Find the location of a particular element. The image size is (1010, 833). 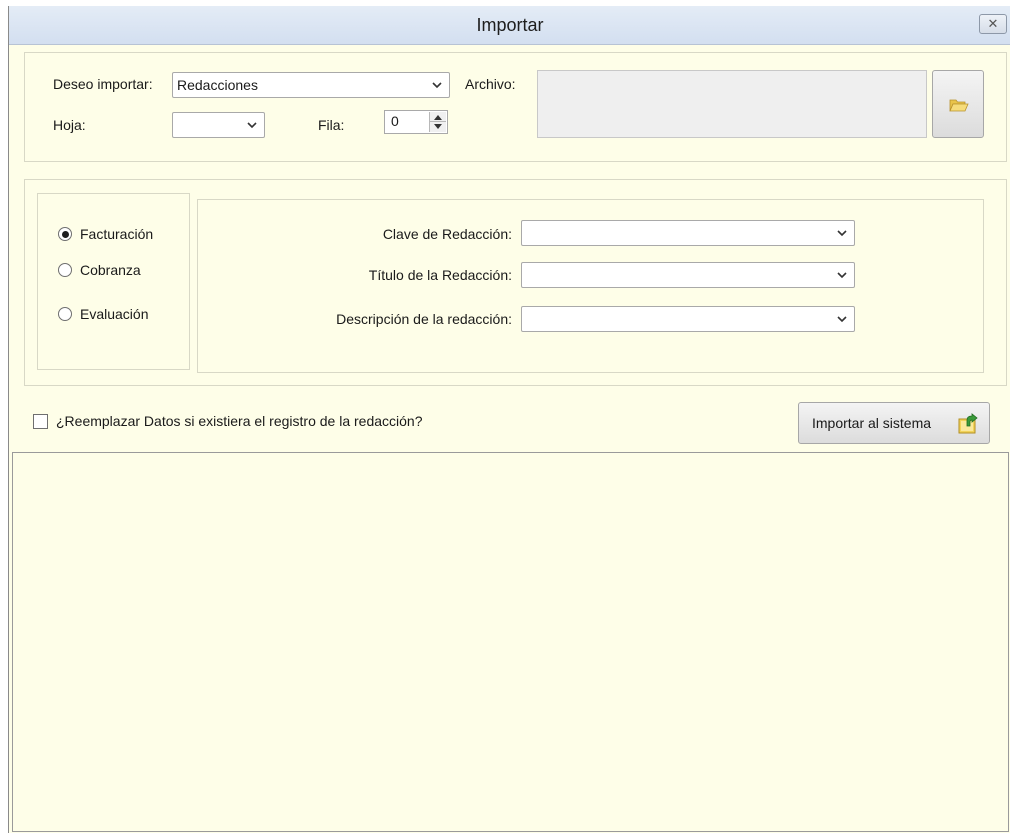

titulo-redaccion-select is located at coordinates (688, 275).